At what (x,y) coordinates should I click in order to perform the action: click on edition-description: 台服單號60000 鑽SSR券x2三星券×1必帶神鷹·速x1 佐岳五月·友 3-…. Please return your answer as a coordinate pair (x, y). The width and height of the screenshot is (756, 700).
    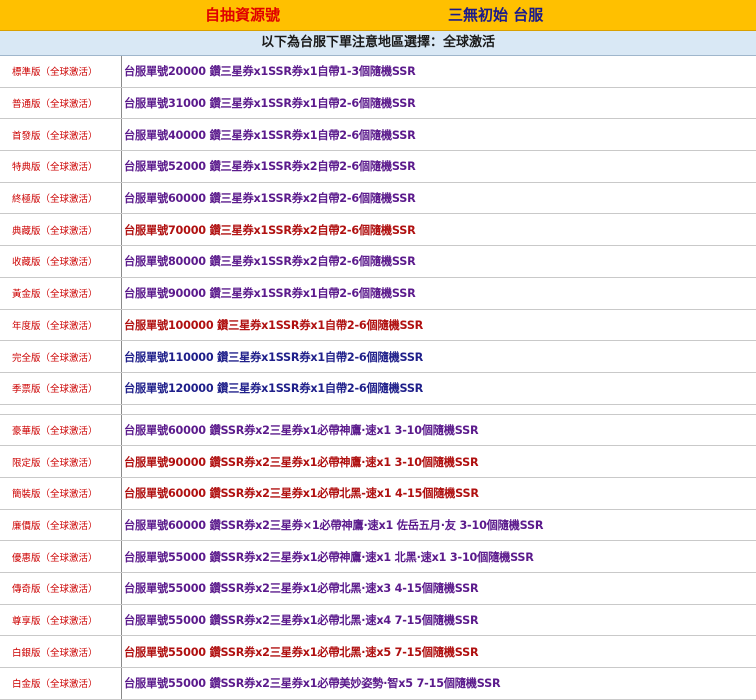
    Looking at the image, I should click on (334, 525).